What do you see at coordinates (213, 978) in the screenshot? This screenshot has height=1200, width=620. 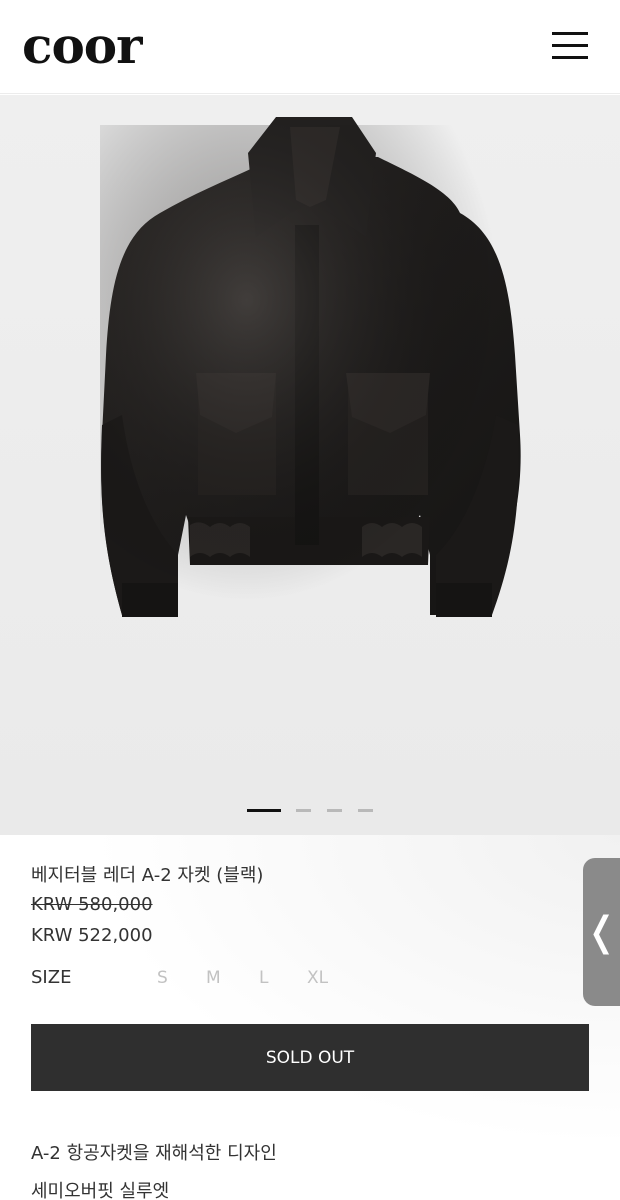 I see `size-option-m: M` at bounding box center [213, 978].